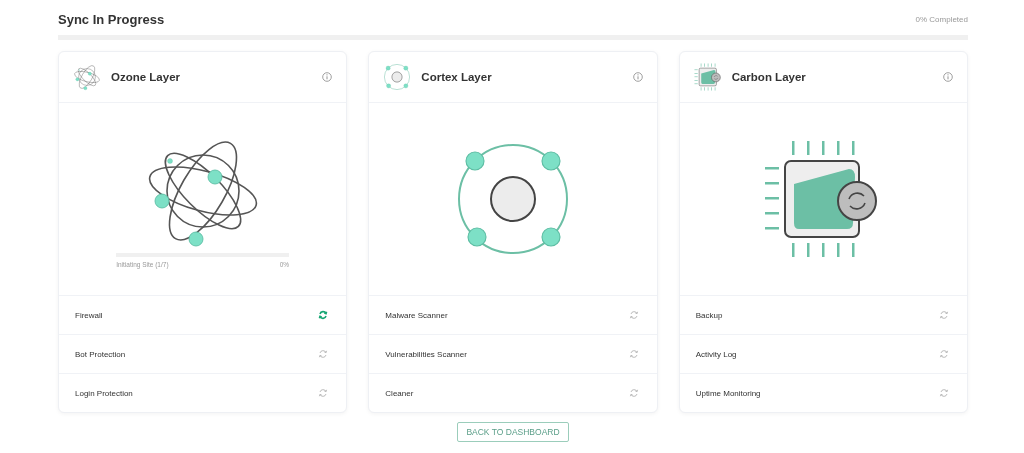 The height and width of the screenshot is (453, 1024). Describe the element at coordinates (709, 315) in the screenshot. I see `task-label: Backup` at that location.